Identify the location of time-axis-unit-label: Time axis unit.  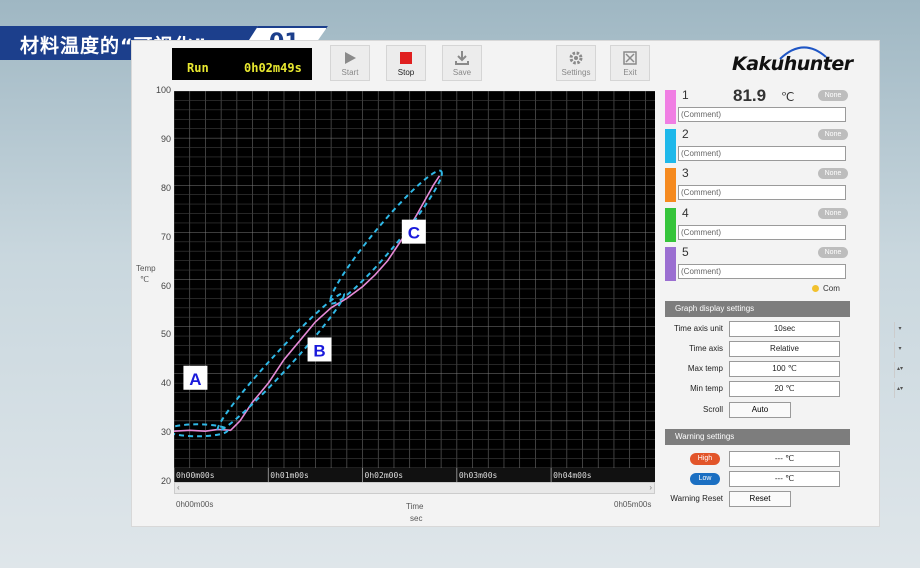
(698, 328).